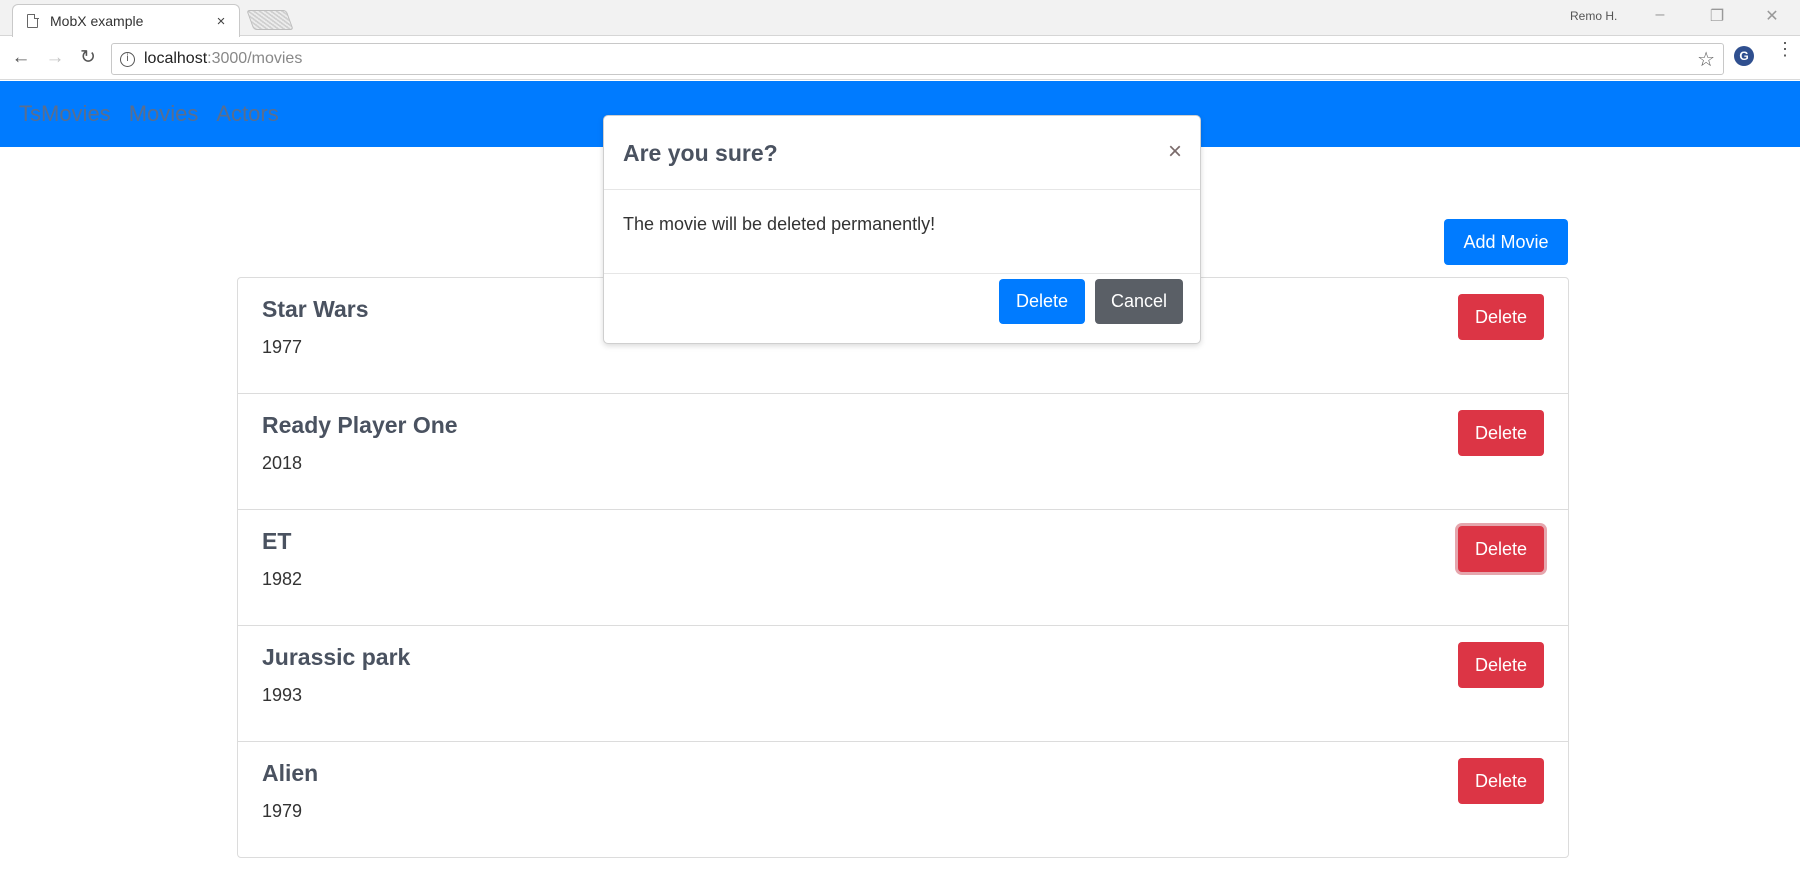 The height and width of the screenshot is (889, 1800). What do you see at coordinates (1593, 16) in the screenshot?
I see `profile-name: Remo H.` at bounding box center [1593, 16].